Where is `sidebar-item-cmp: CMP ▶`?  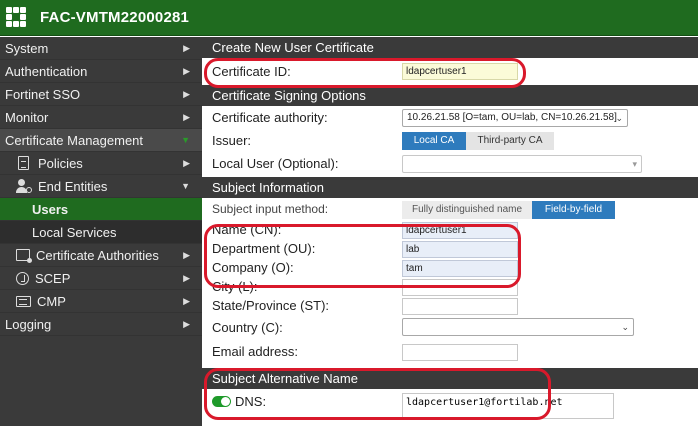
sidebar-item-cmp: CMP ▶ is located at coordinates (101, 301).